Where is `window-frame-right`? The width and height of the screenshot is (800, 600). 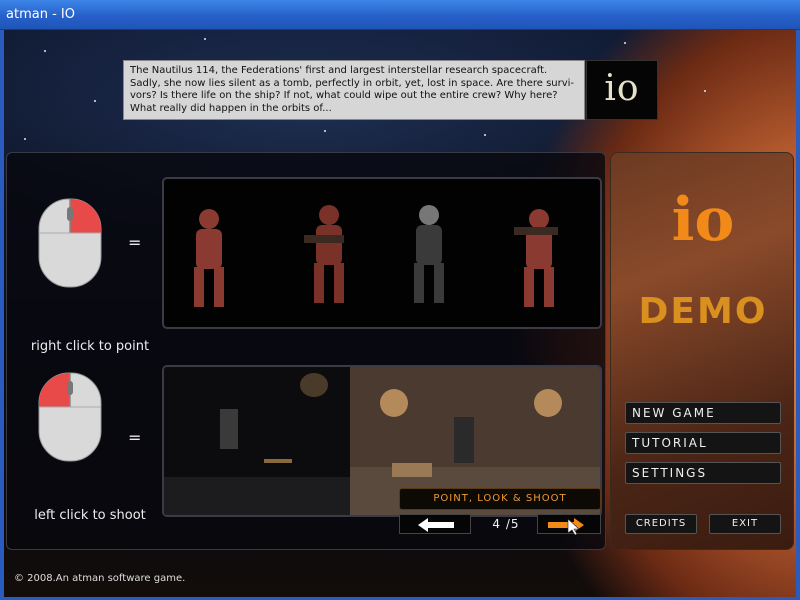 window-frame-right is located at coordinates (798, 315).